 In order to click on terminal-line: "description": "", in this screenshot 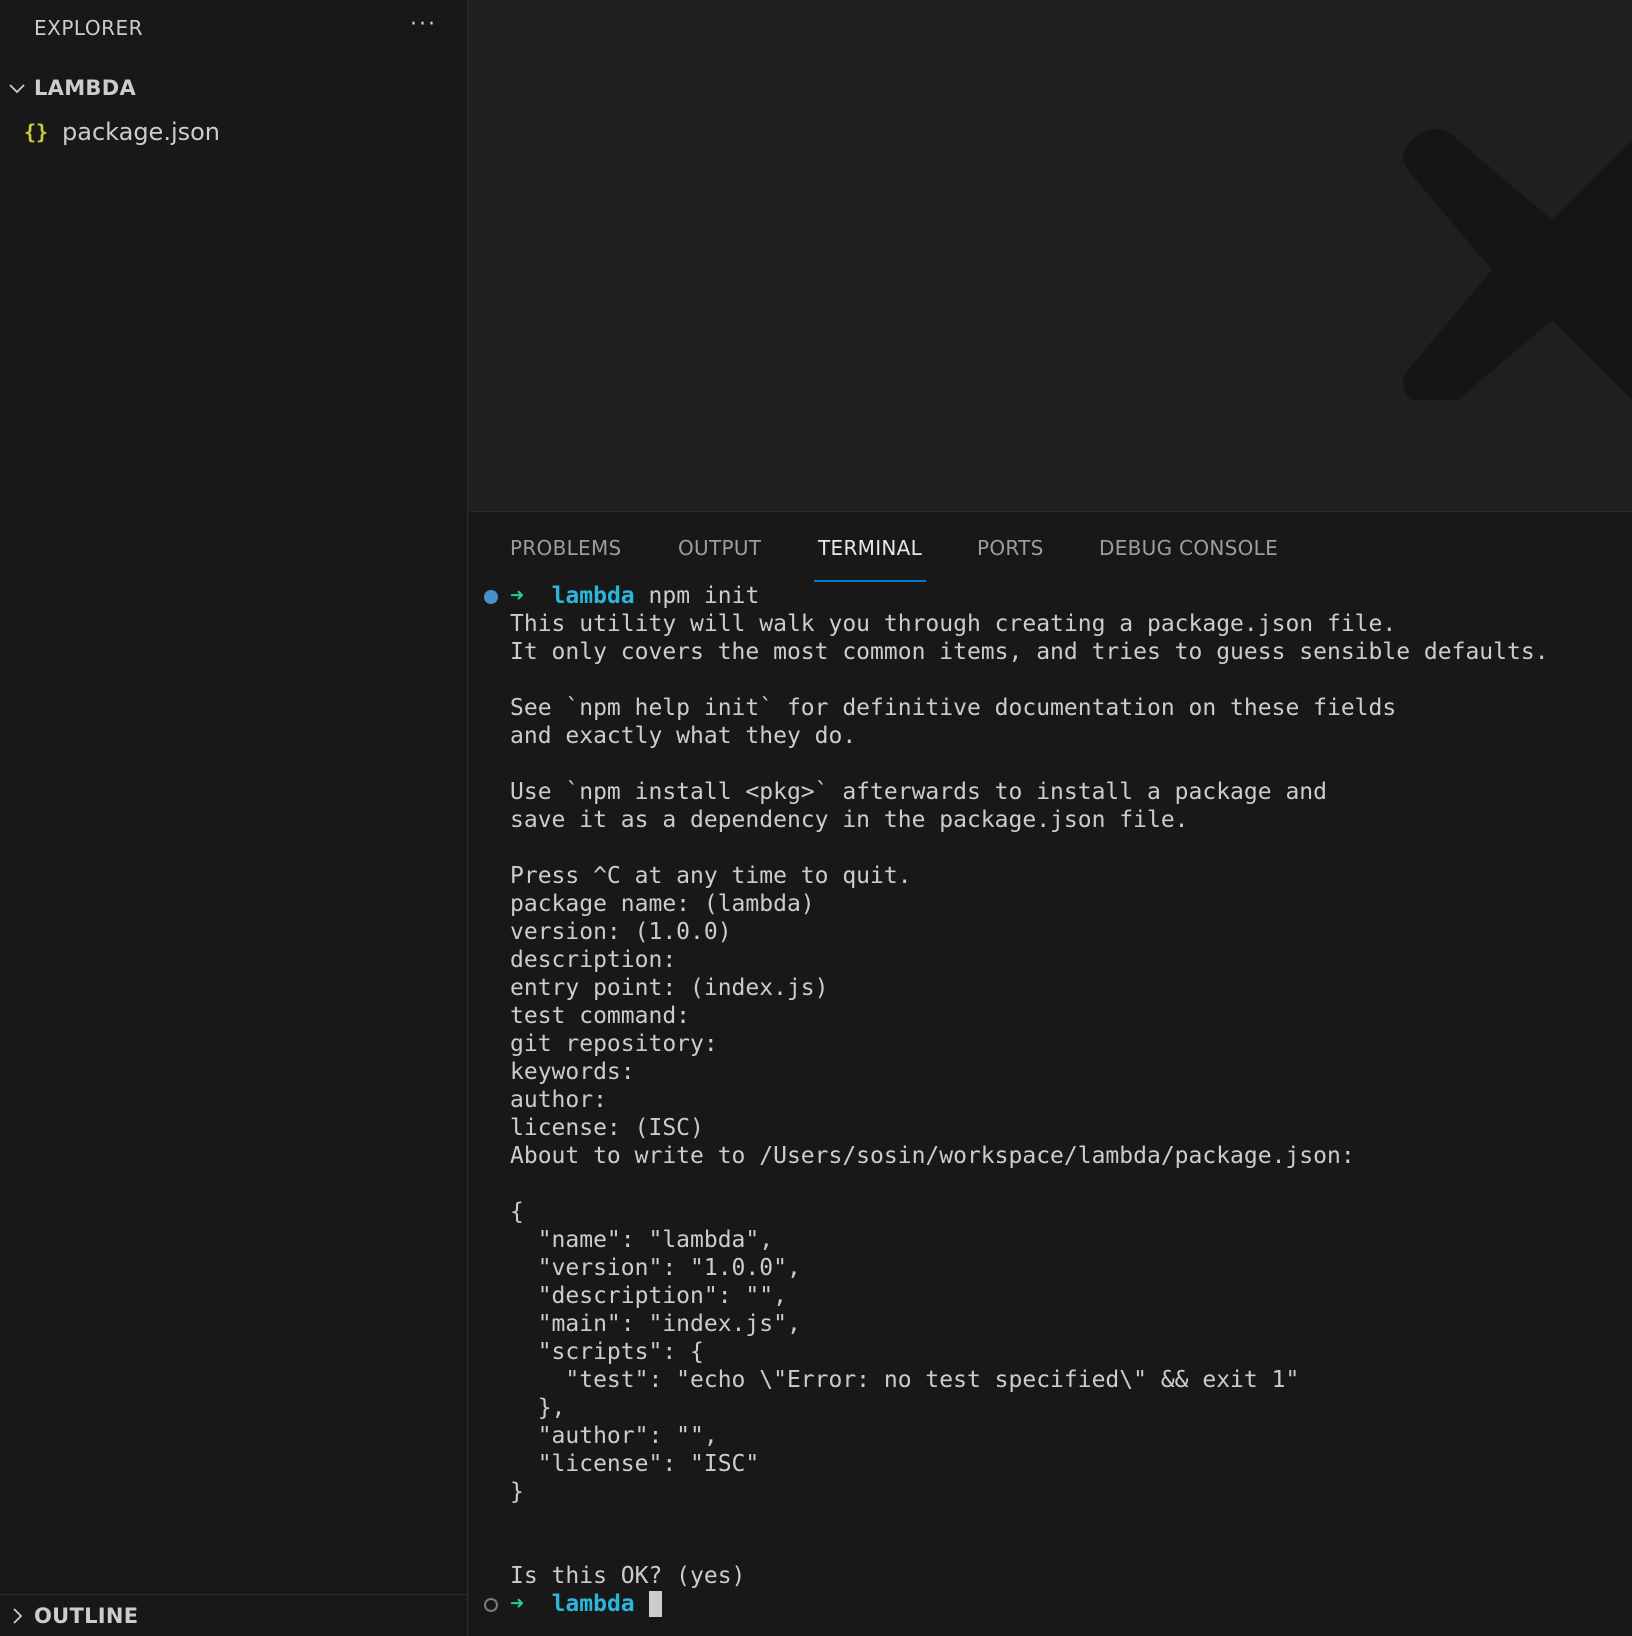, I will do `click(648, 1296)`.